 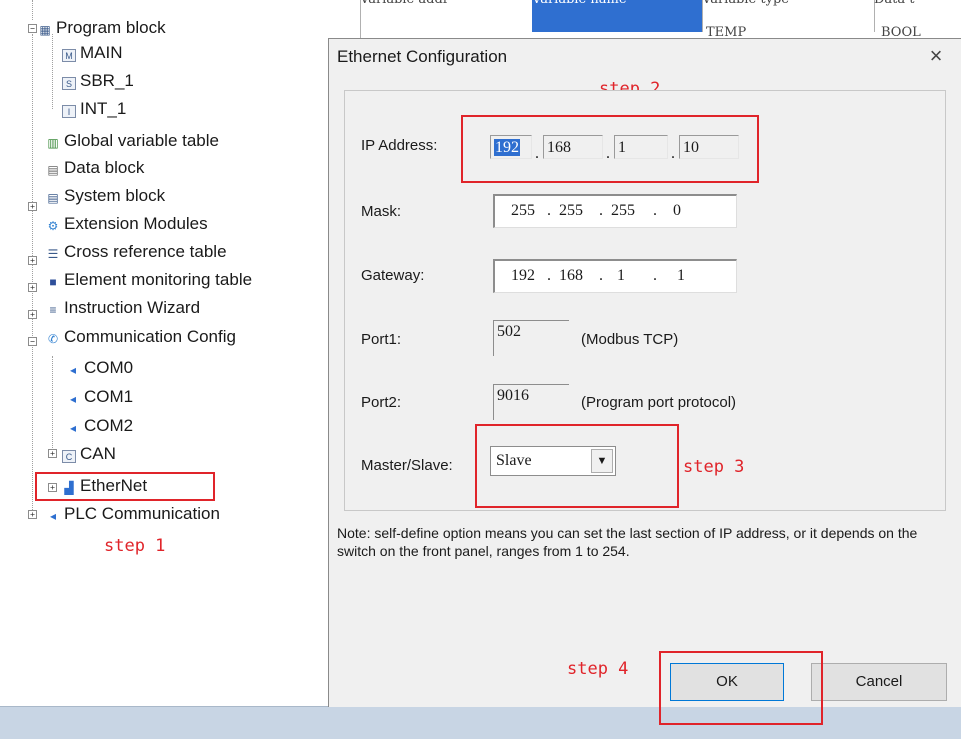 What do you see at coordinates (531, 402) in the screenshot?
I see `port2-field: 9016` at bounding box center [531, 402].